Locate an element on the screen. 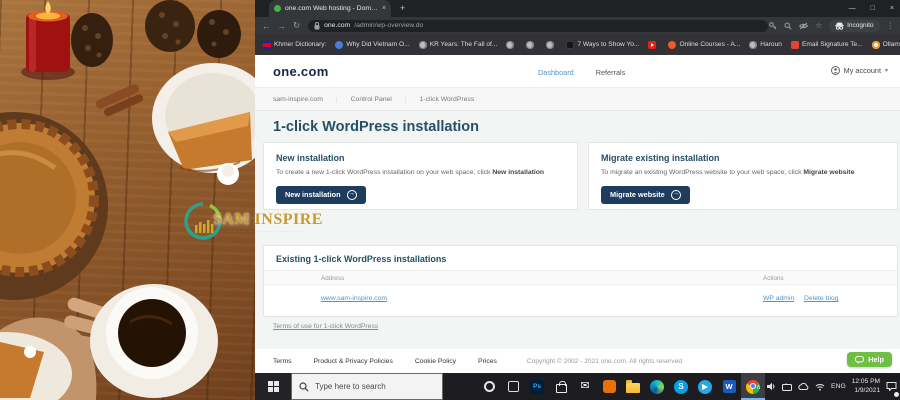  url-bar: one.com/admin/wp-overview.do is located at coordinates (538, 25).